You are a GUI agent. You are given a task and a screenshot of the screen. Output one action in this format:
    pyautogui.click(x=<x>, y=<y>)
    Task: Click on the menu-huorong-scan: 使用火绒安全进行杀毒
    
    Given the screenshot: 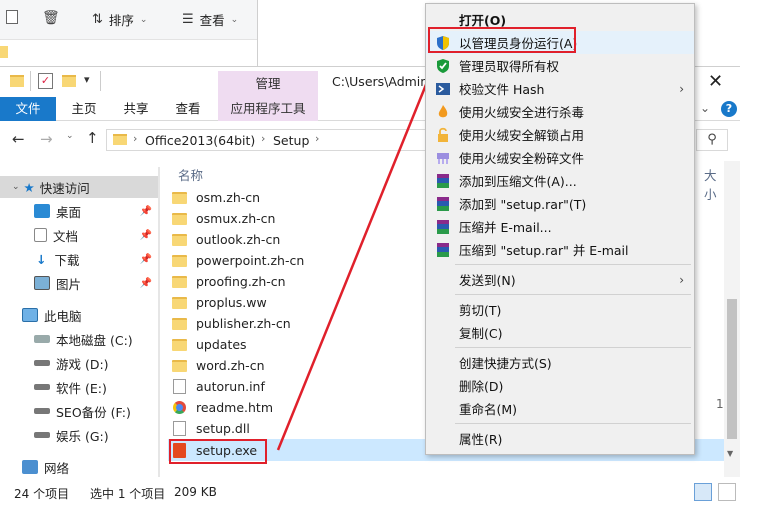 What is the action you would take?
    pyautogui.click(x=560, y=111)
    